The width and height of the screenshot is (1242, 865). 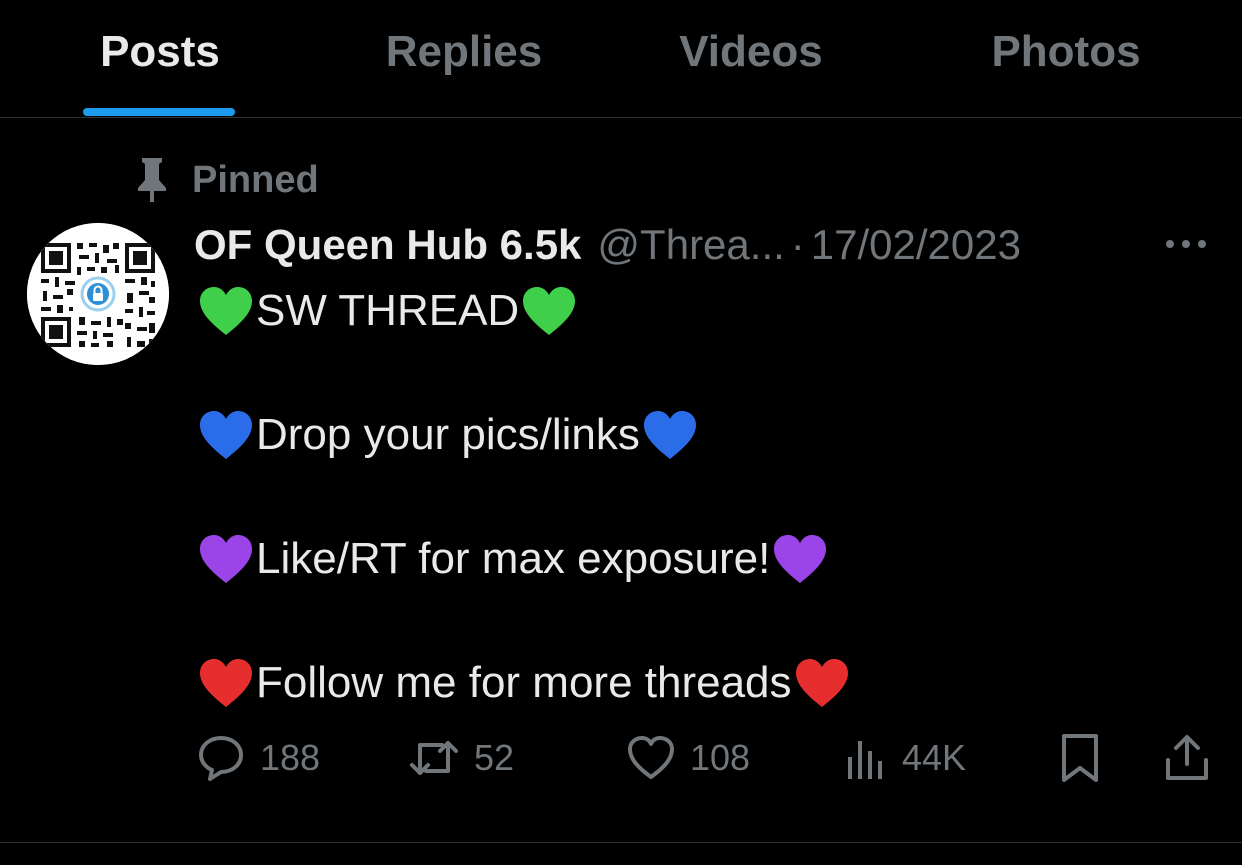 What do you see at coordinates (255, 179) in the screenshot?
I see `pinned-label: Pinned` at bounding box center [255, 179].